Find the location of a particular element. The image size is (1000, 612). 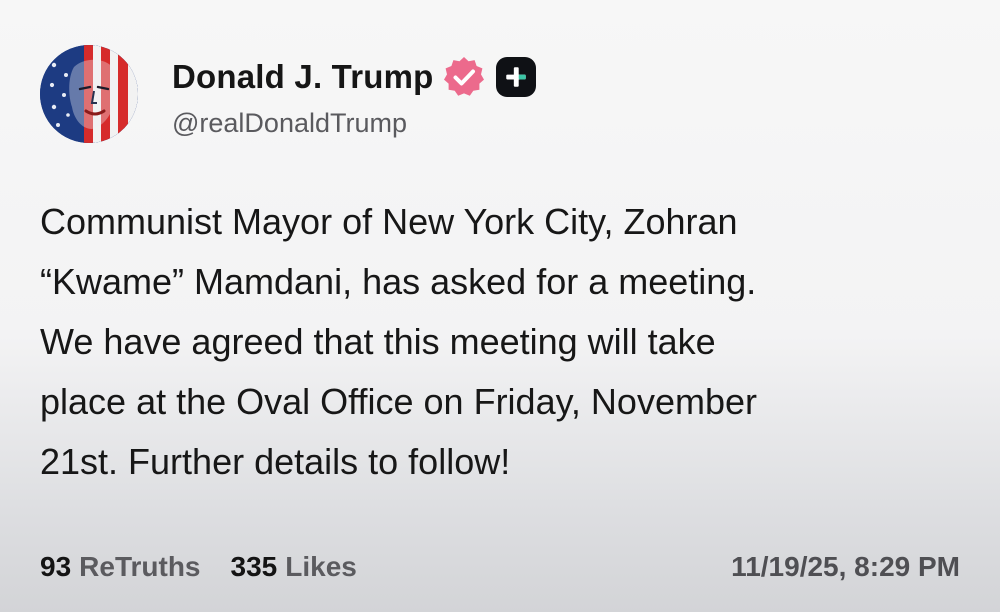

likes-stat: 335 Likes is located at coordinates (294, 567).